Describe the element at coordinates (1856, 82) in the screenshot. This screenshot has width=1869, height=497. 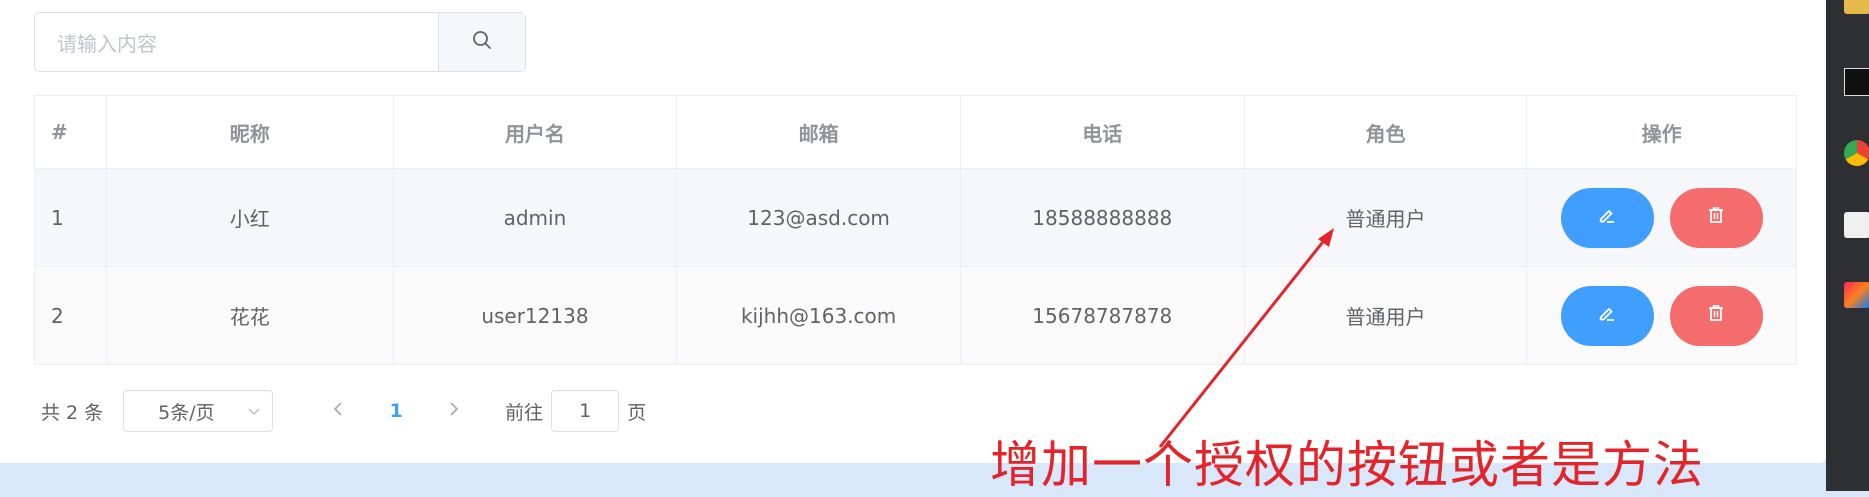
I see `terminal-icon` at that location.